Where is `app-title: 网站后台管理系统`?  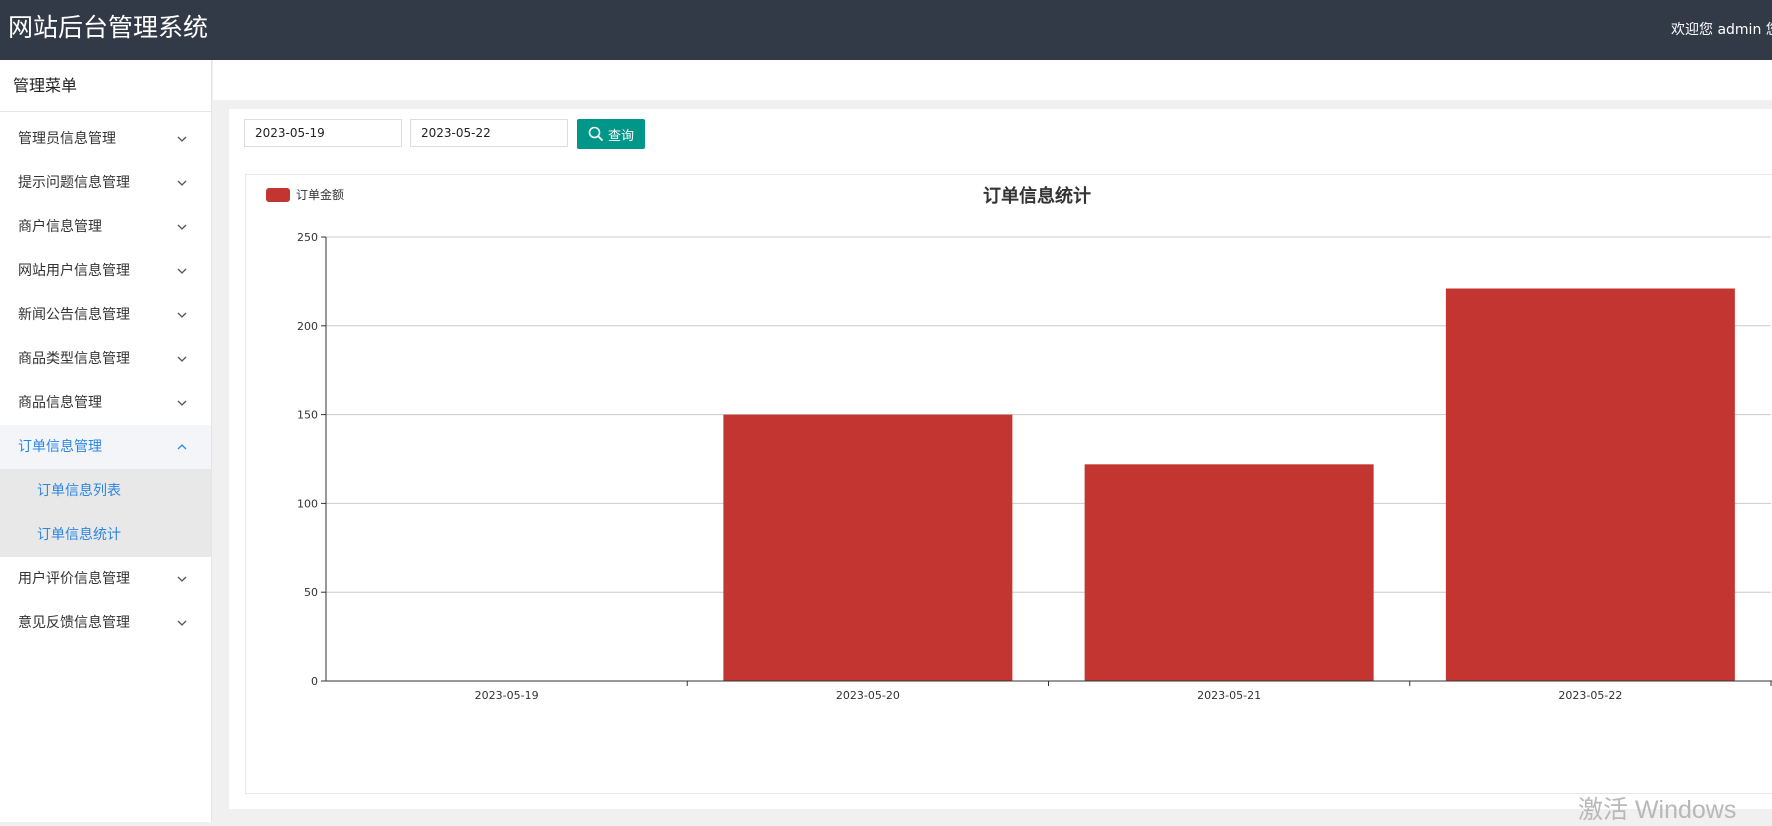
app-title: 网站后台管理系统 is located at coordinates (108, 27).